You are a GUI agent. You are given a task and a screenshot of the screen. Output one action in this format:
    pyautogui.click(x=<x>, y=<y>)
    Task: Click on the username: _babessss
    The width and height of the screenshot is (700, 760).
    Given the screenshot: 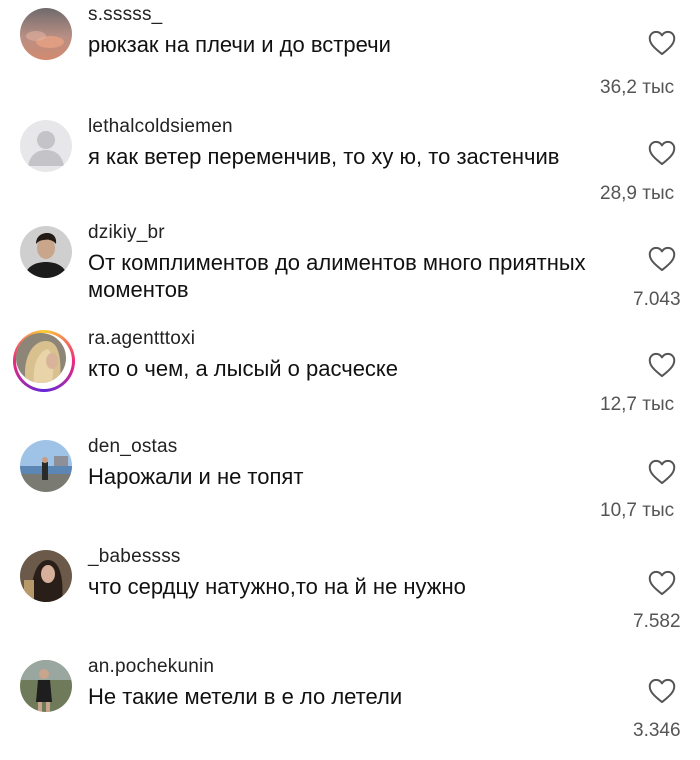 What is the action you would take?
    pyautogui.click(x=134, y=557)
    